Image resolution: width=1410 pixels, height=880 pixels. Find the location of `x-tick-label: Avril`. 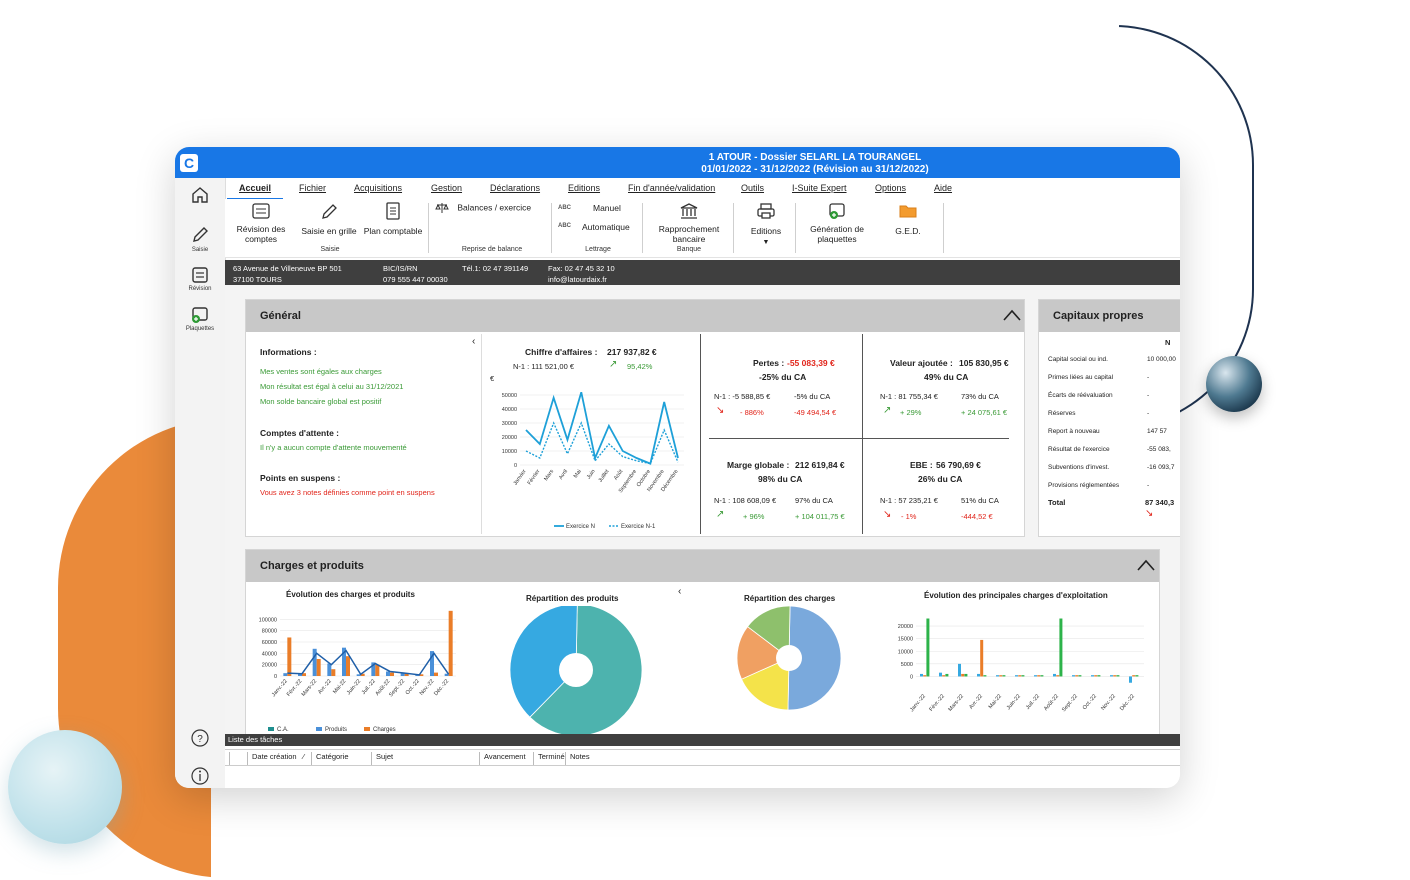

x-tick-label: Avril is located at coordinates (563, 475).